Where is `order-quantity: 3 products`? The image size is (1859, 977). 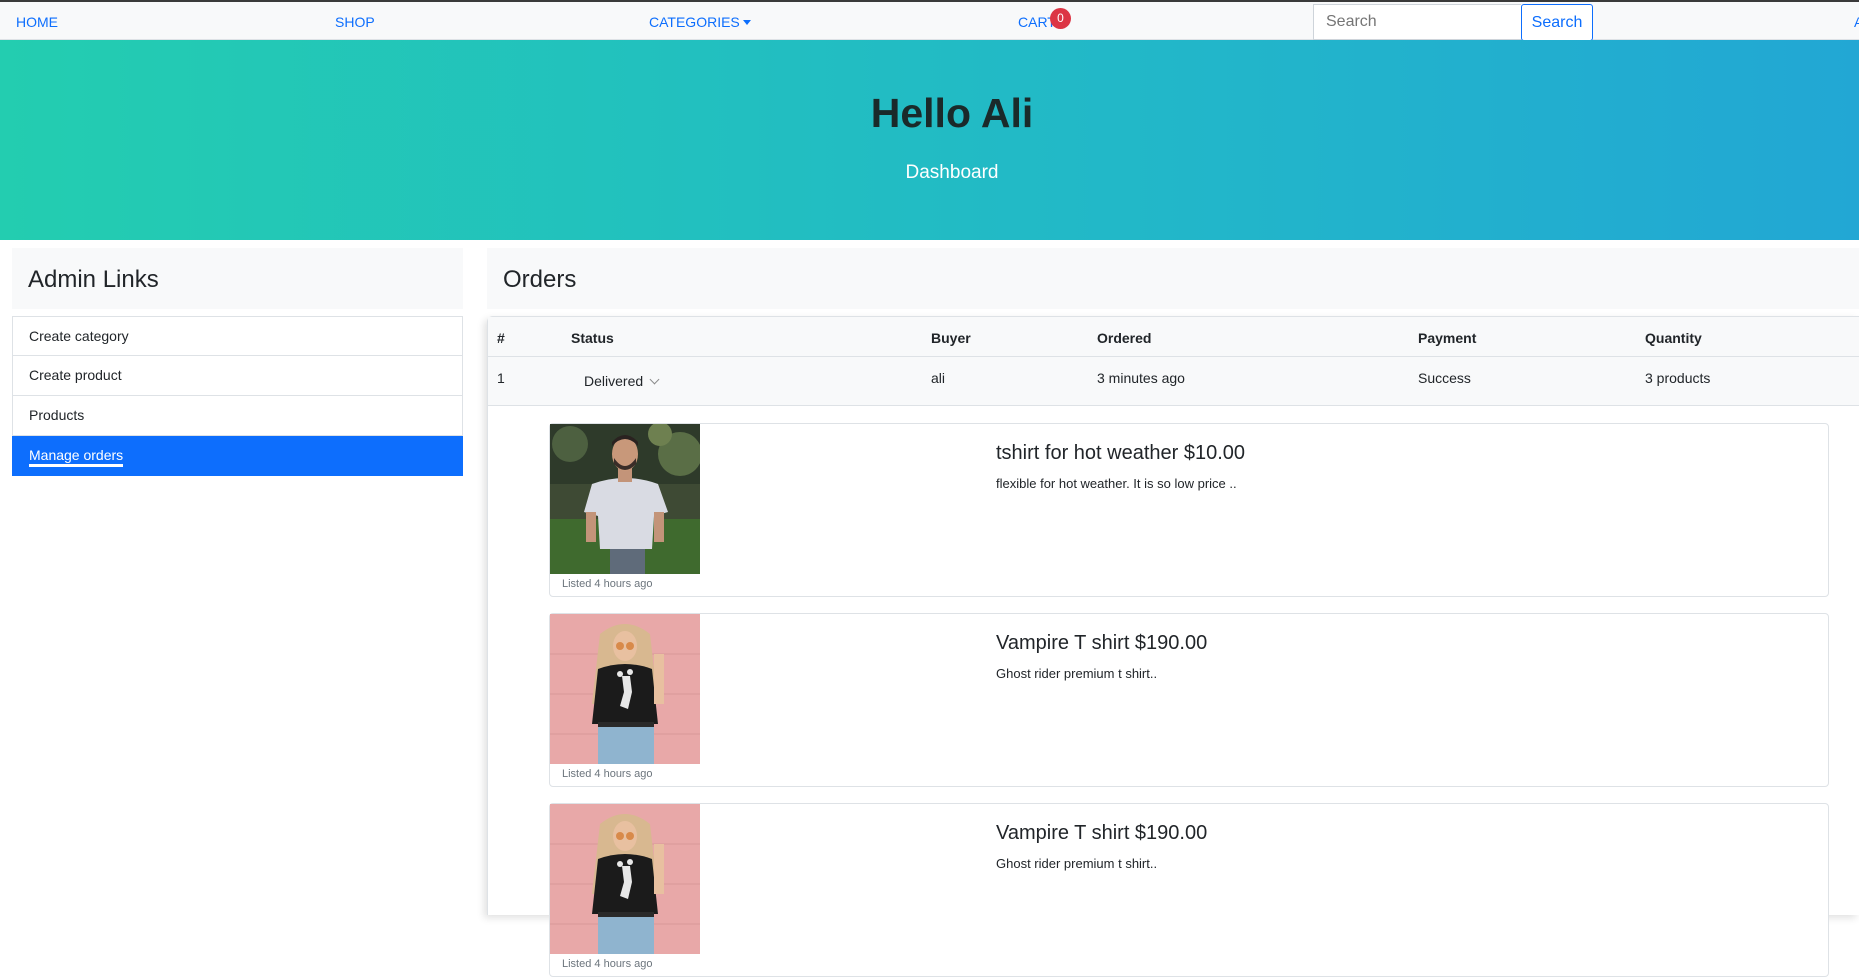 order-quantity: 3 products is located at coordinates (1678, 378).